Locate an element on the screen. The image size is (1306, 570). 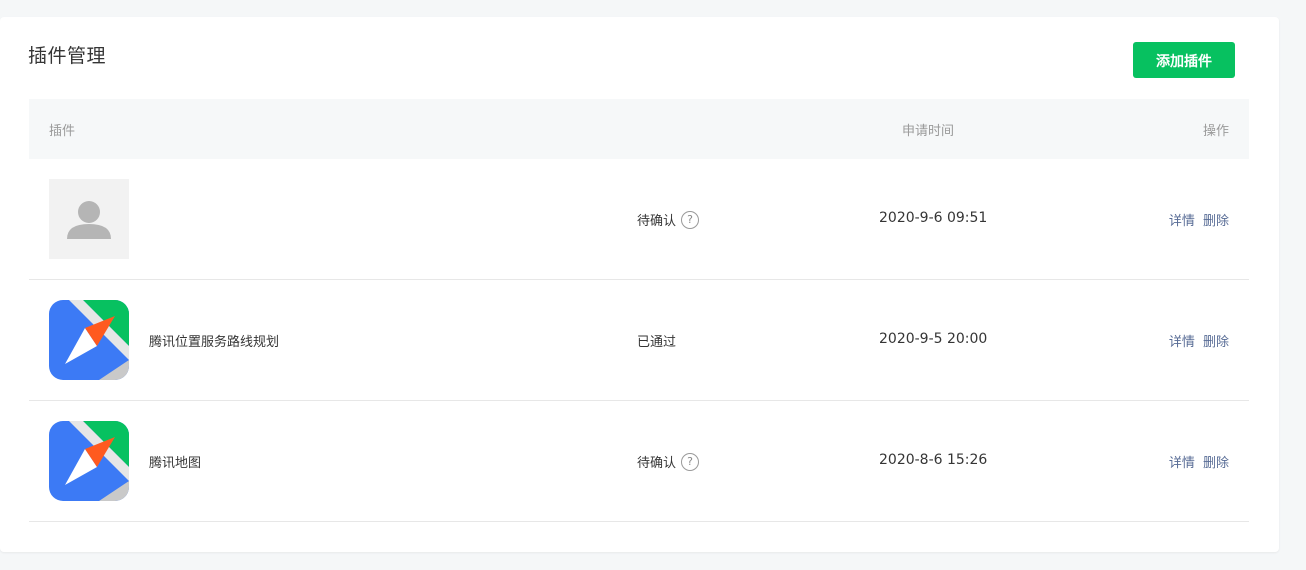
column-header-time: 申请时间 is located at coordinates (928, 131).